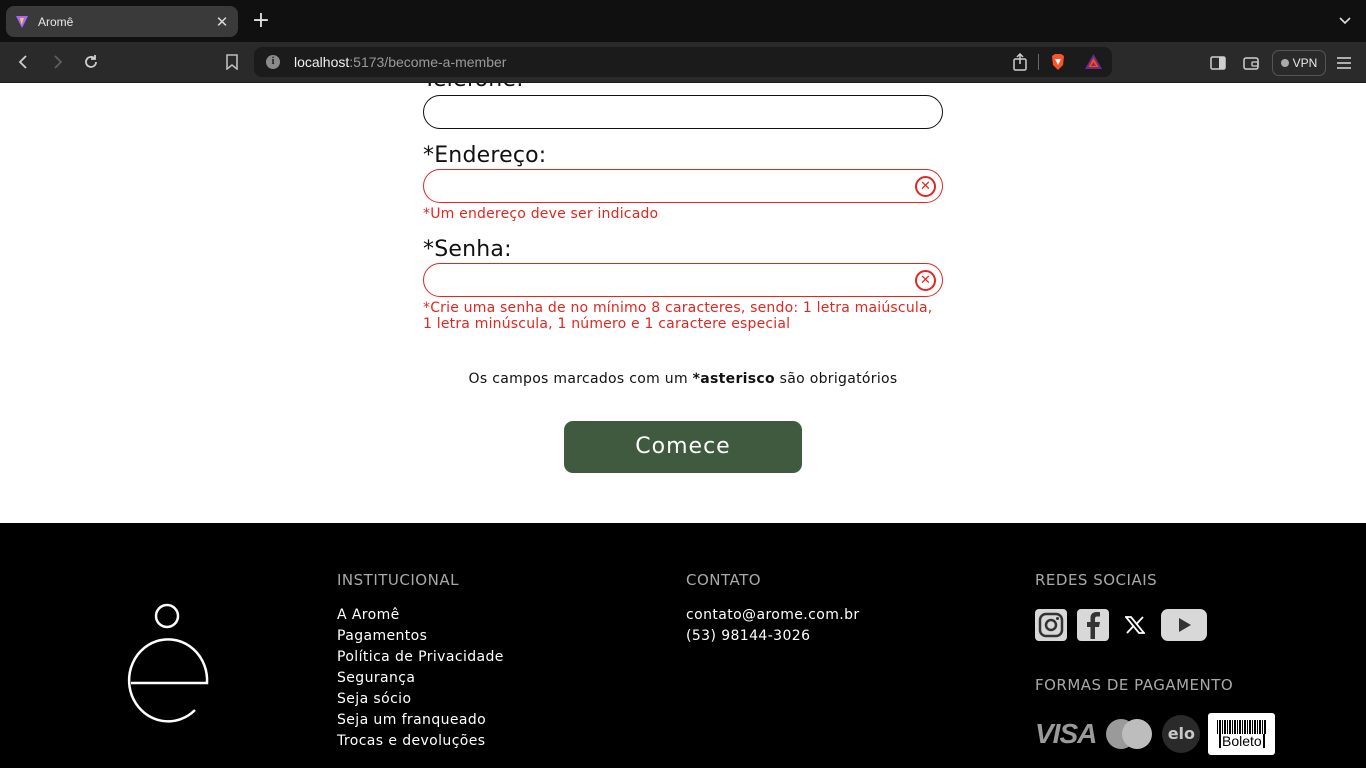 This screenshot has width=1366, height=768. Describe the element at coordinates (168, 663) in the screenshot. I see `arome-logo-icon` at that location.